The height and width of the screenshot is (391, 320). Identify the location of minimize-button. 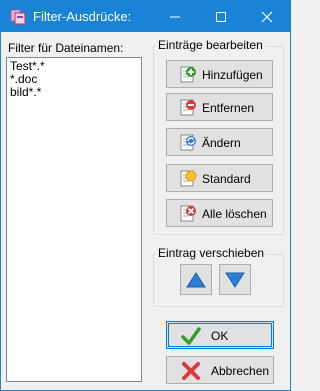
(175, 16).